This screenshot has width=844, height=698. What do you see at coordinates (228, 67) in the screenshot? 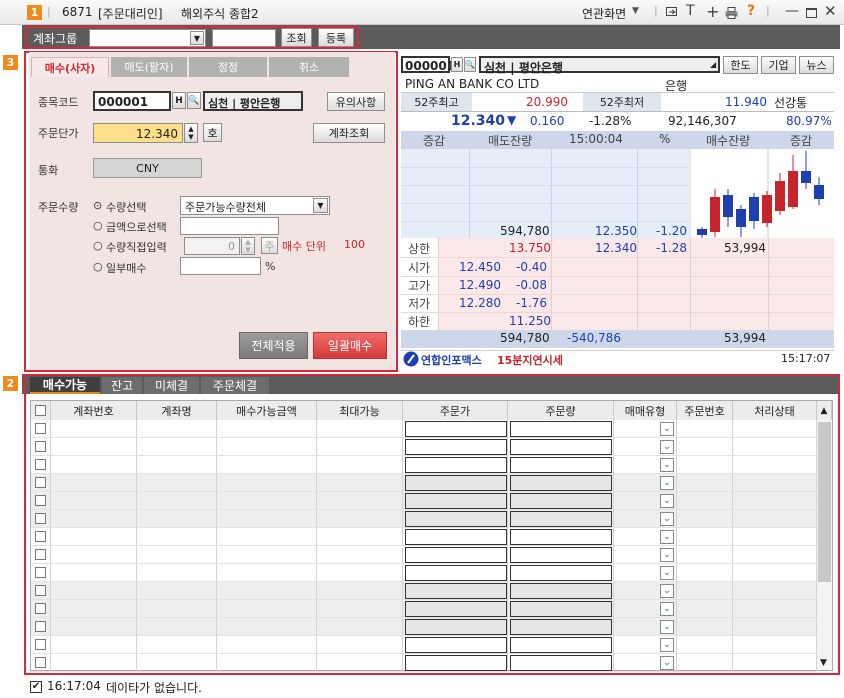
I see `tab-modify: 정정` at bounding box center [228, 67].